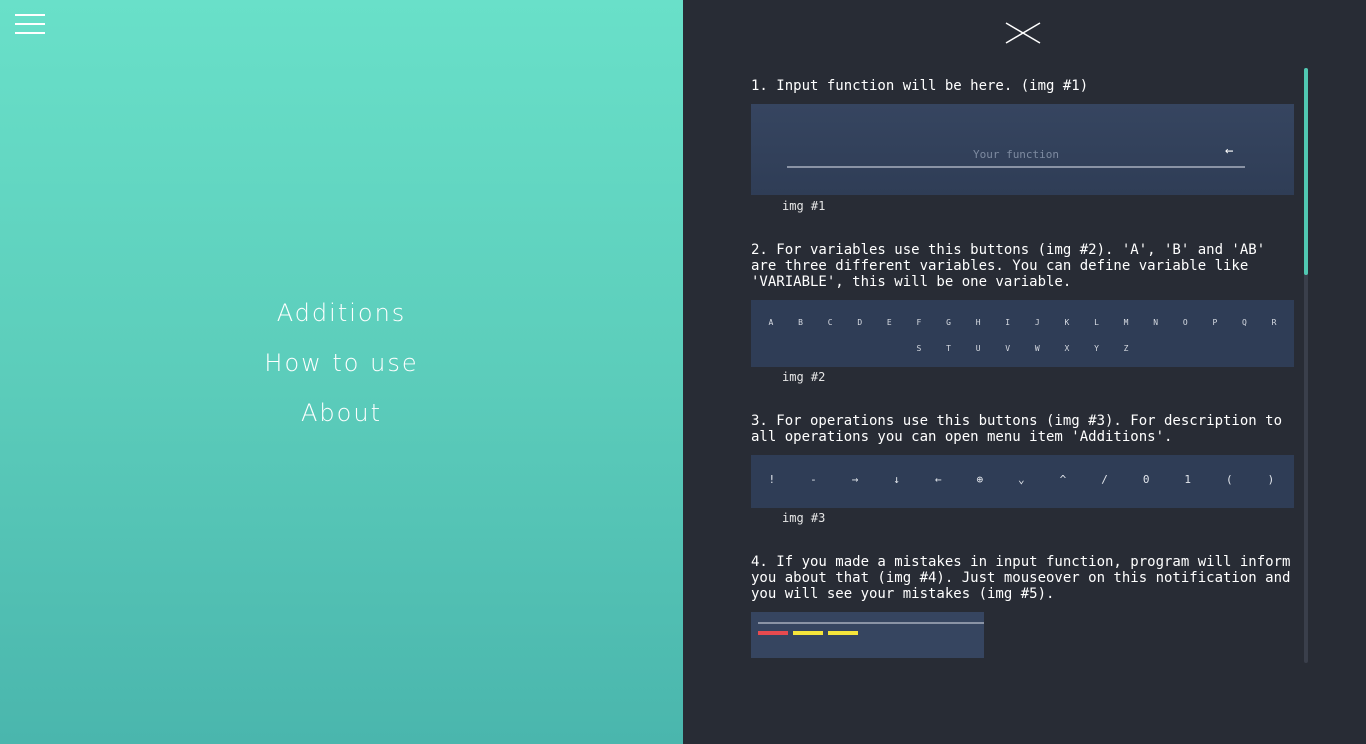 This screenshot has width=1366, height=744. I want to click on operation-key: ⌄, so click(1021, 479).